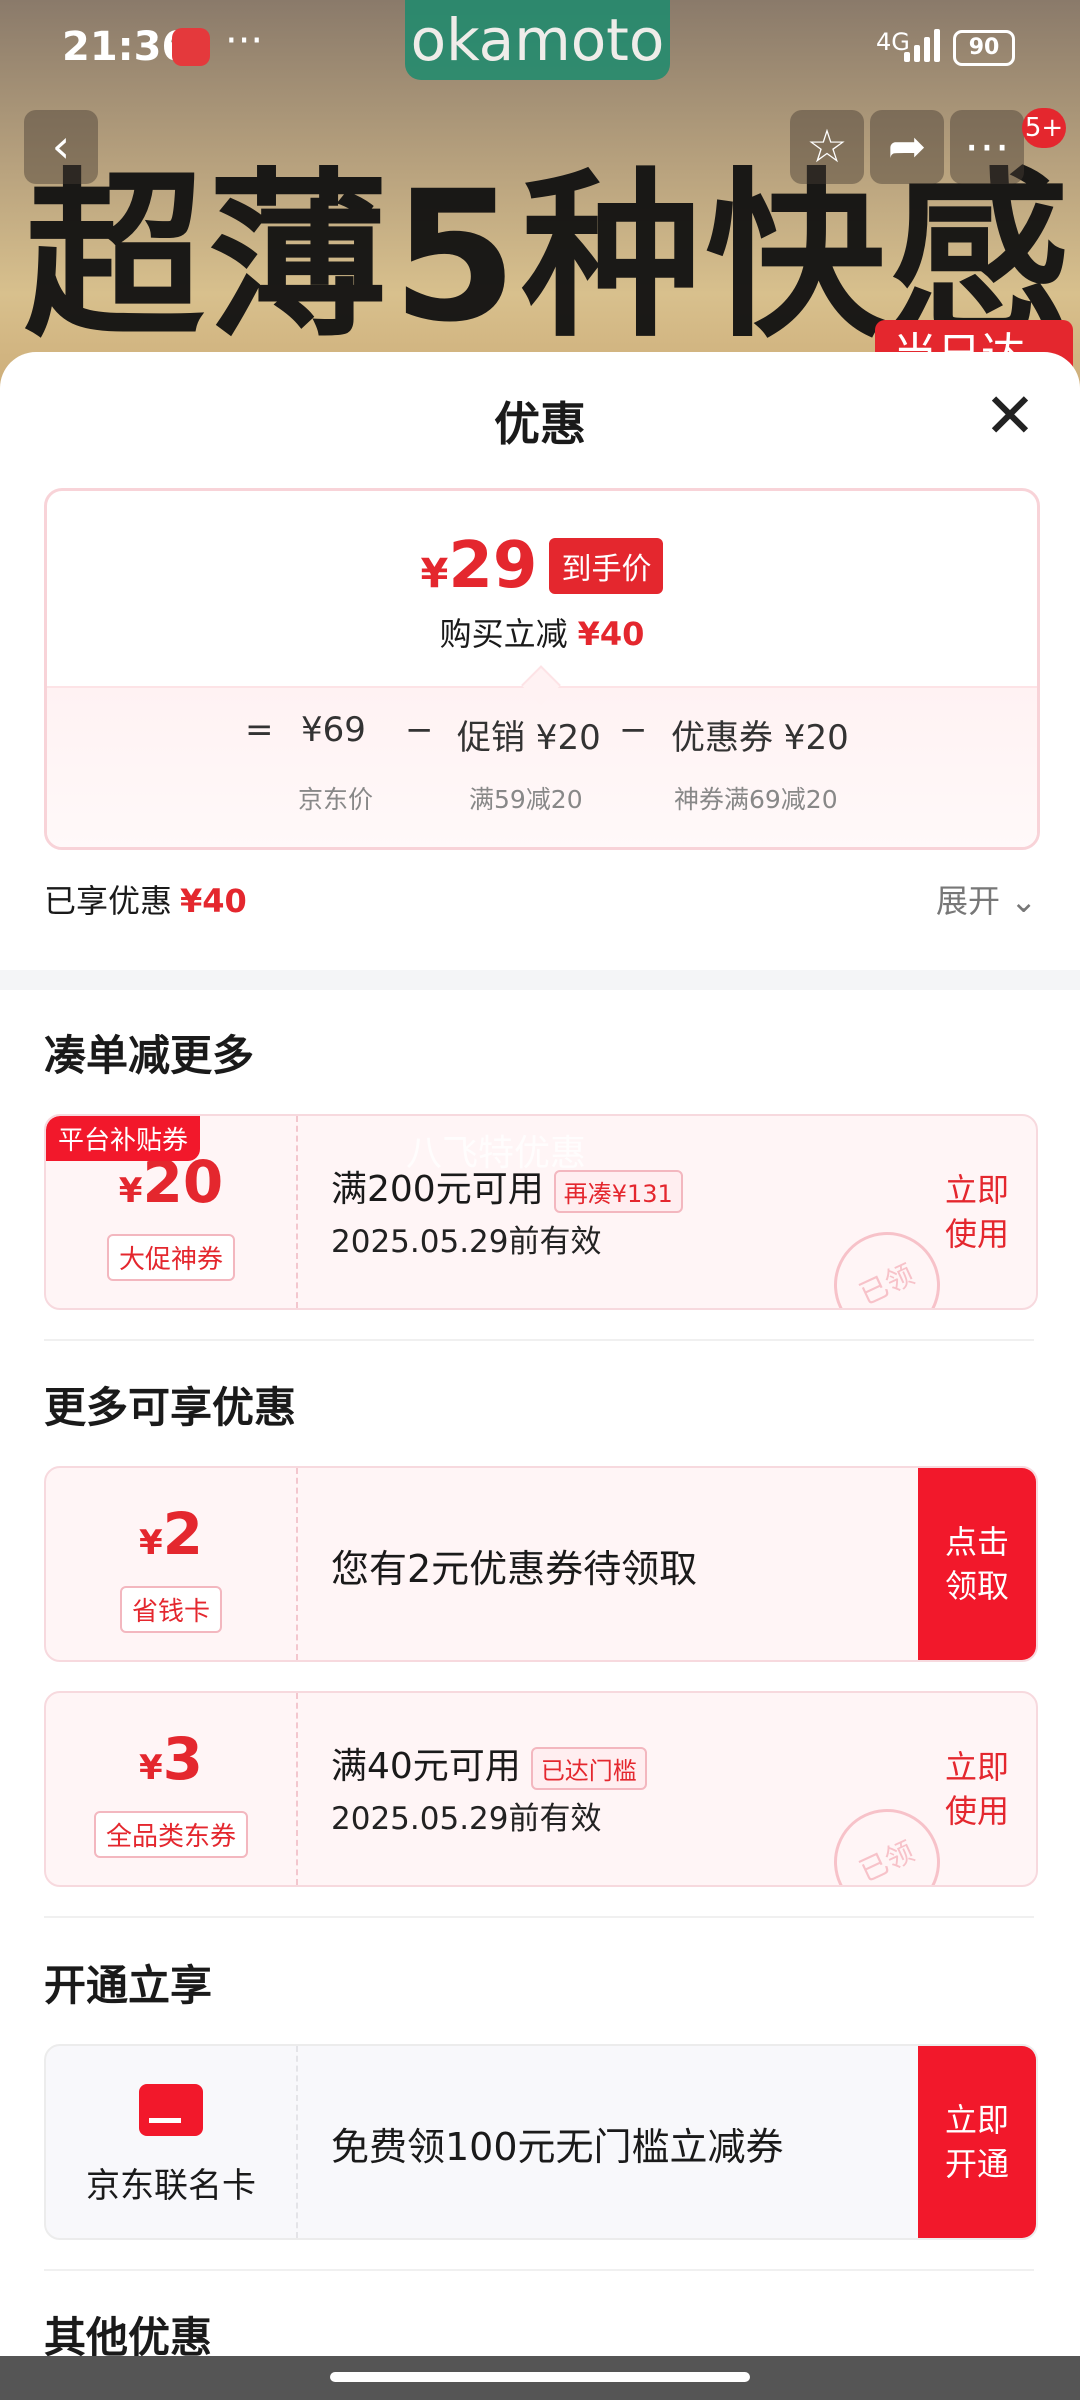 The height and width of the screenshot is (2400, 1080). I want to click on jd-price: ¥69, so click(333, 730).